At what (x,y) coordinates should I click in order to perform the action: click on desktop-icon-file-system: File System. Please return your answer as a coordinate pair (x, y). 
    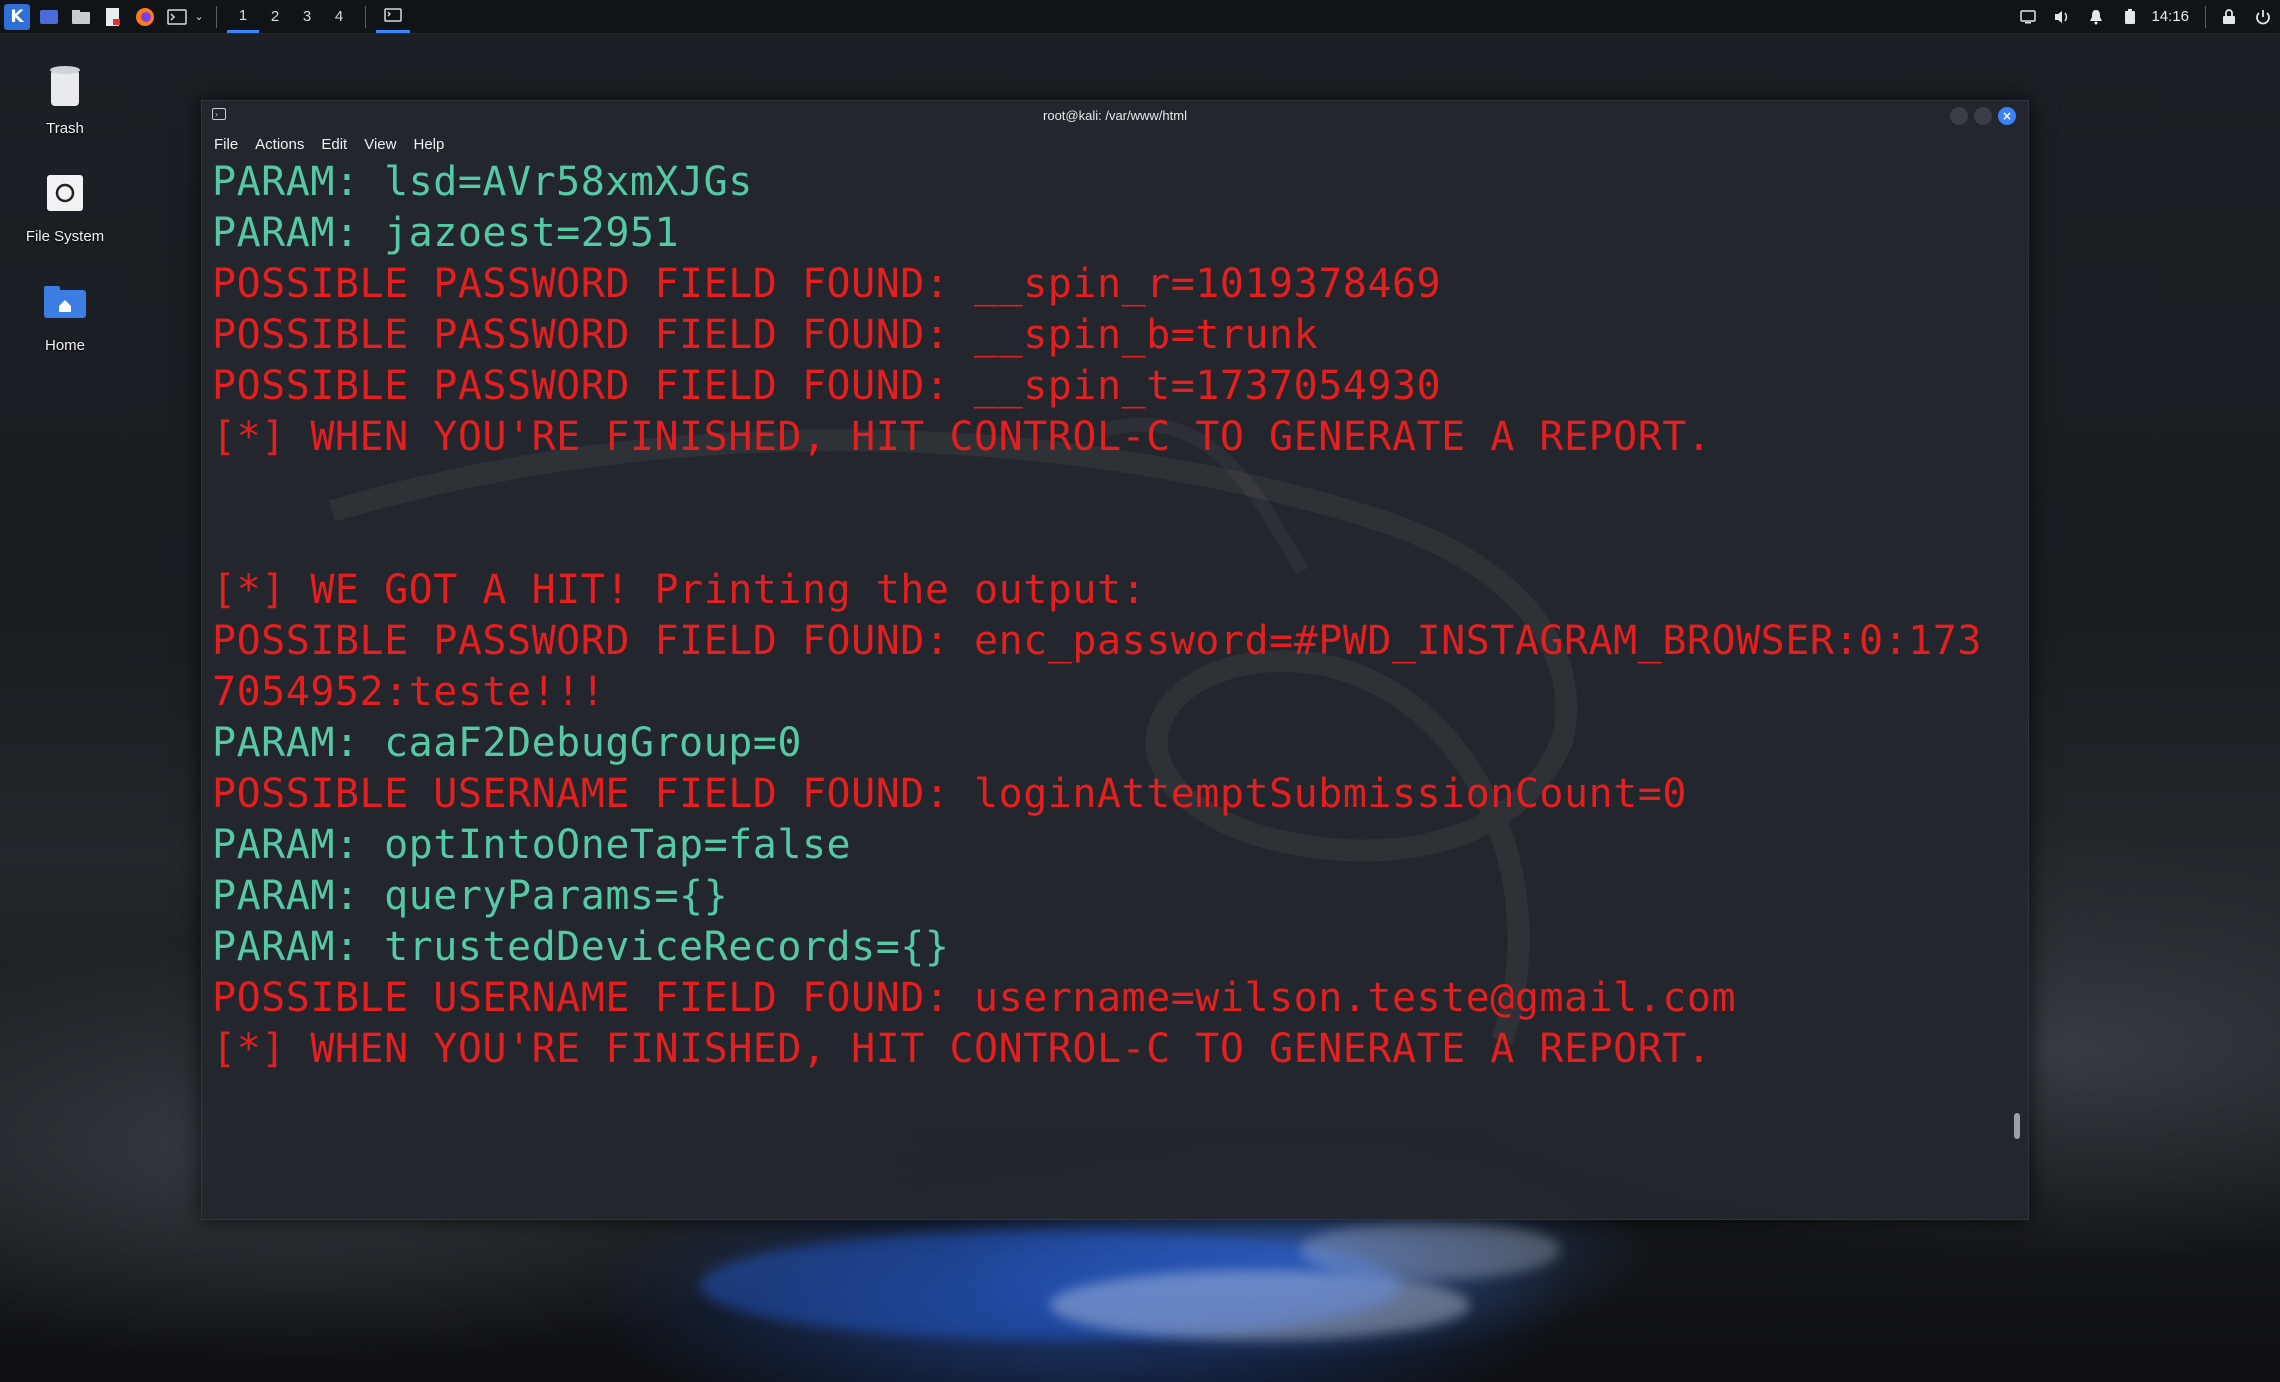
    Looking at the image, I should click on (65, 206).